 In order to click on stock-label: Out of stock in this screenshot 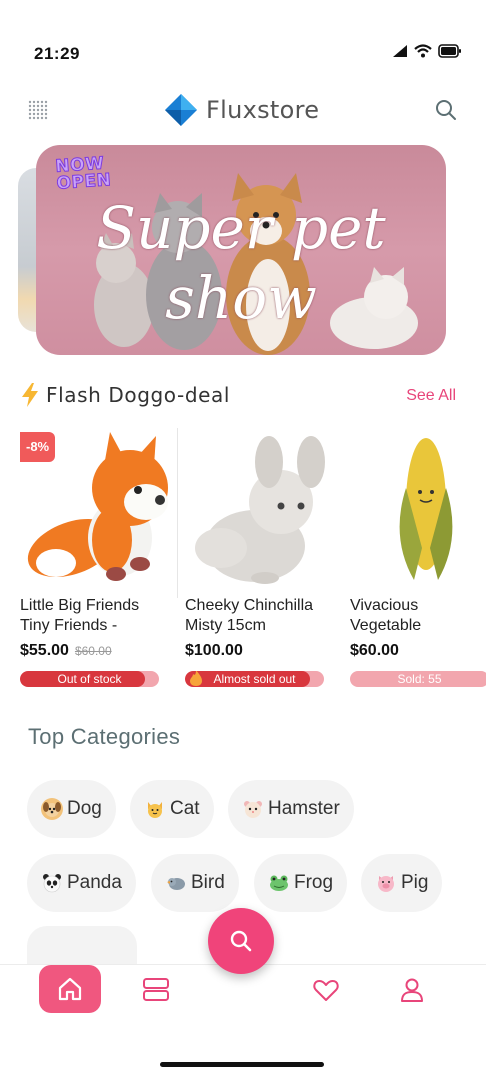, I will do `click(89, 679)`.